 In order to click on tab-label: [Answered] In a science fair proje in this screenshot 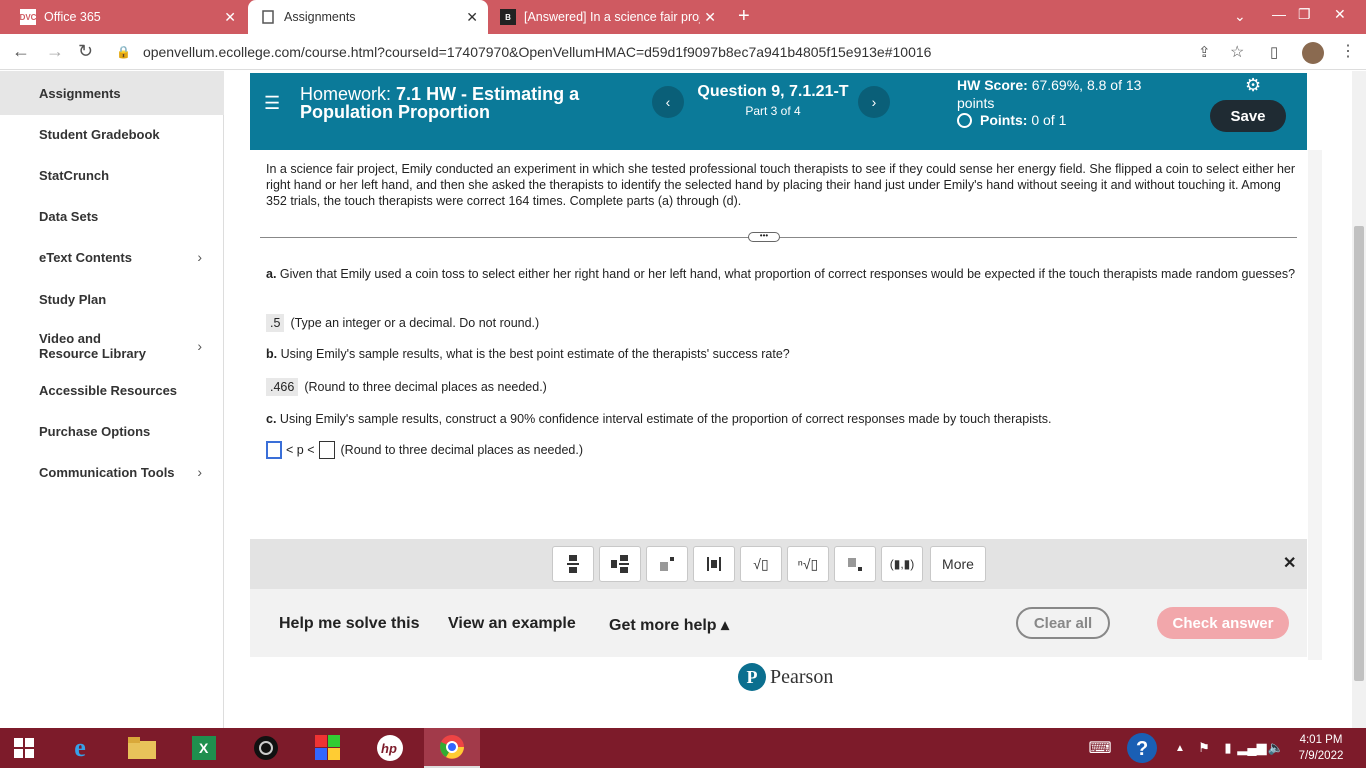, I will do `click(612, 17)`.